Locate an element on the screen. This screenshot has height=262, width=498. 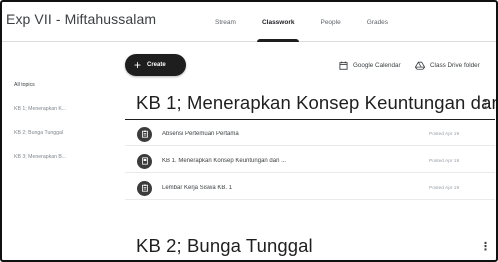
tab-people: People is located at coordinates (330, 22).